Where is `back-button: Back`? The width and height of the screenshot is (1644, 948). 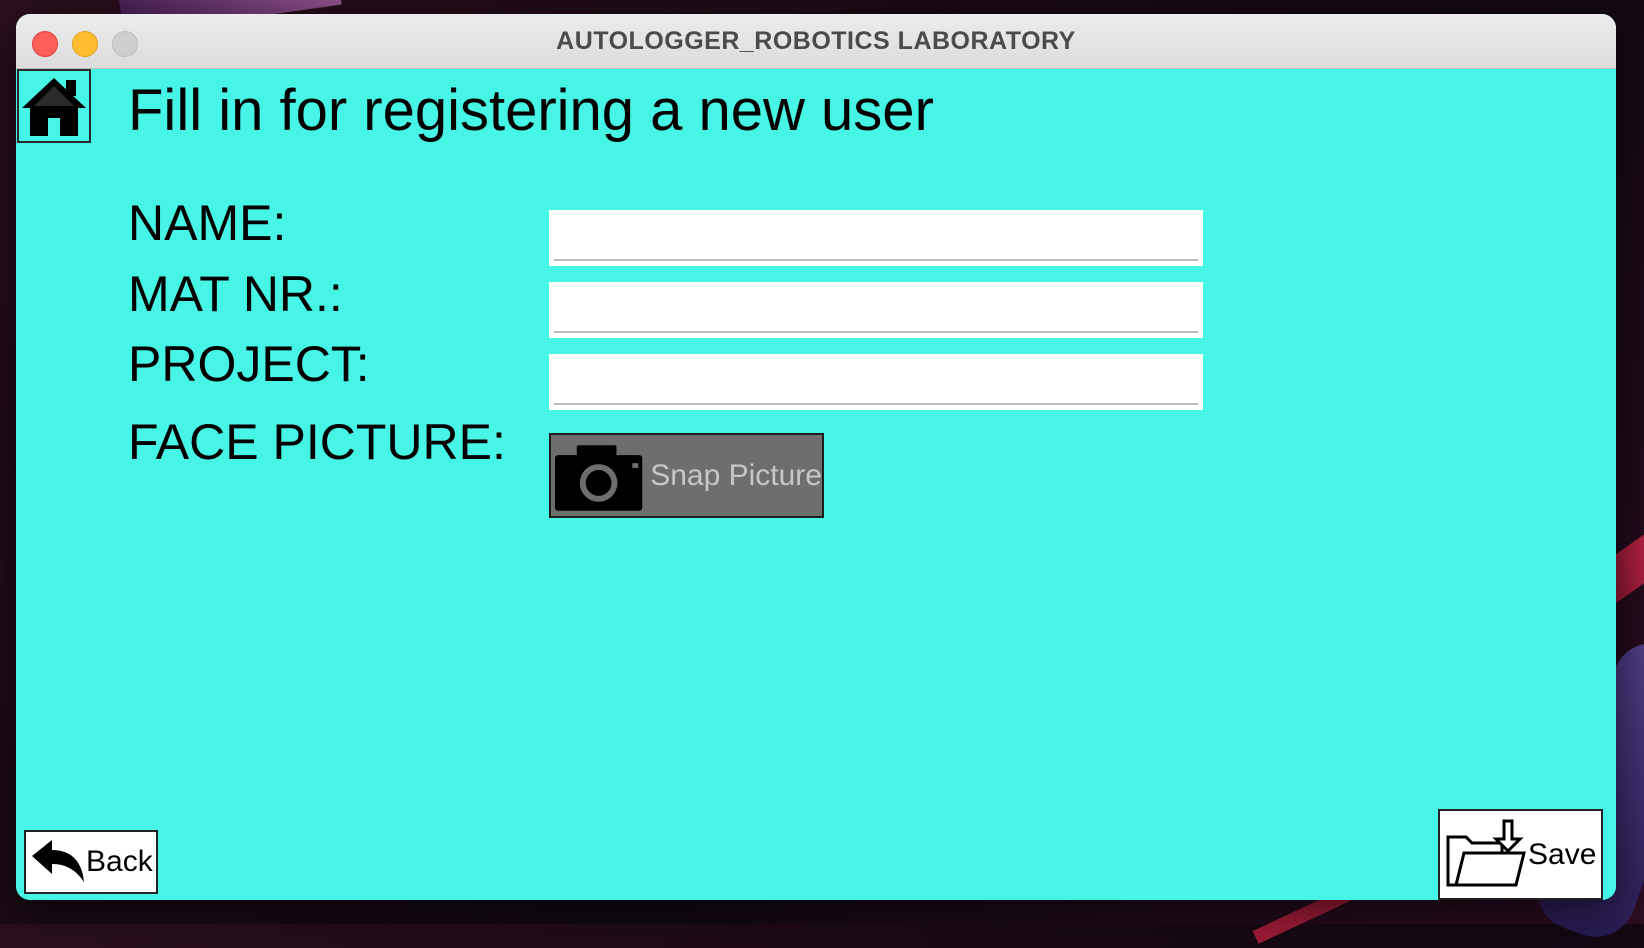
back-button: Back is located at coordinates (91, 862).